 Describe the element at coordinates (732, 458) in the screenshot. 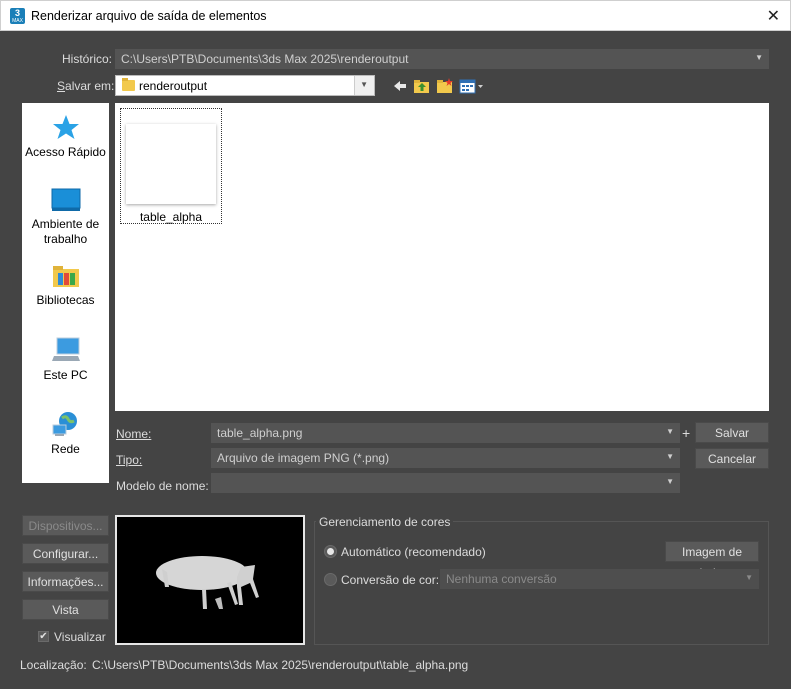

I see `cancel-button: Cancelar` at that location.